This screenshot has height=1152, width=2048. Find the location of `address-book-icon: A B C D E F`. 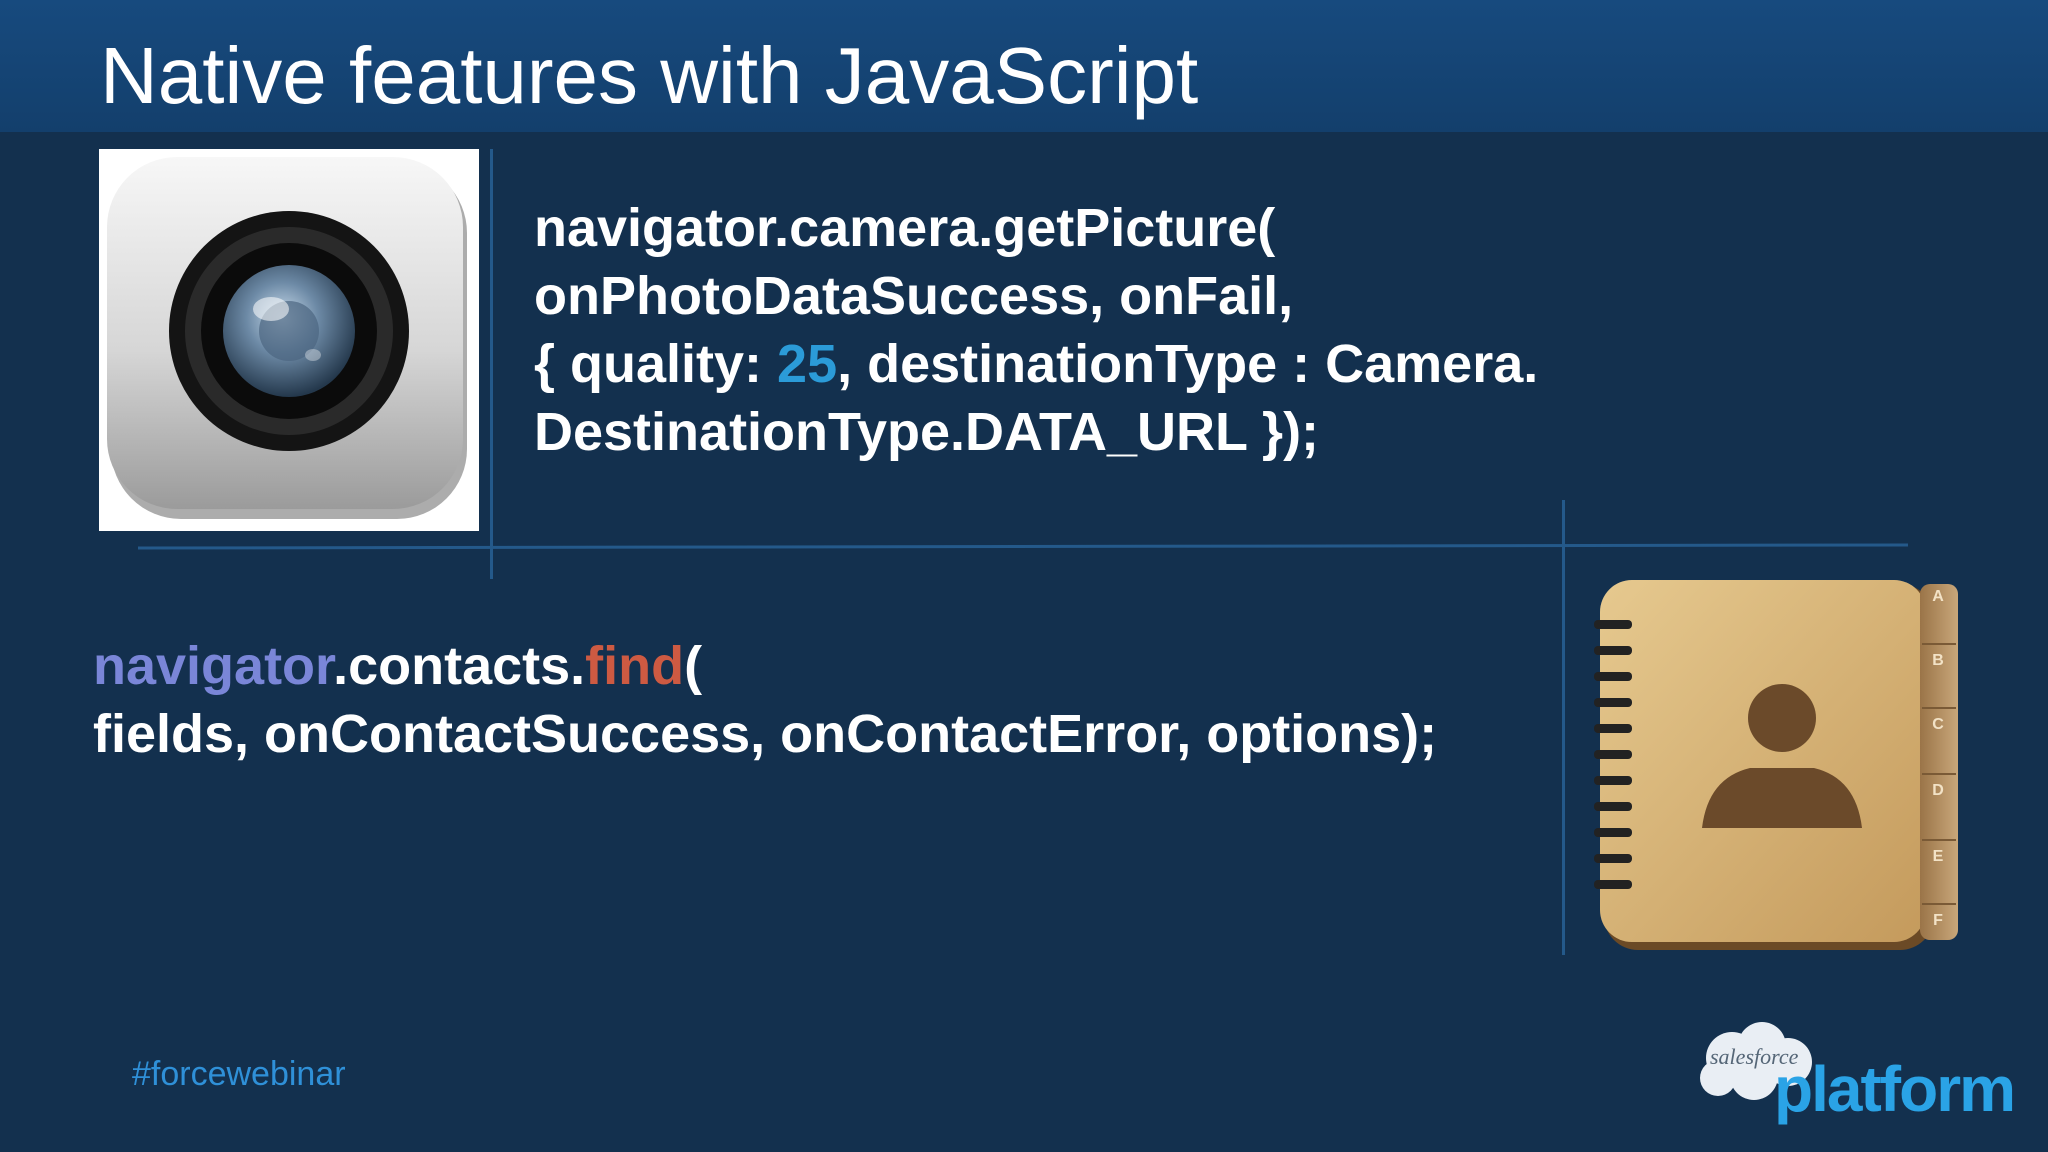

address-book-icon: A B C D E F is located at coordinates (1780, 768).